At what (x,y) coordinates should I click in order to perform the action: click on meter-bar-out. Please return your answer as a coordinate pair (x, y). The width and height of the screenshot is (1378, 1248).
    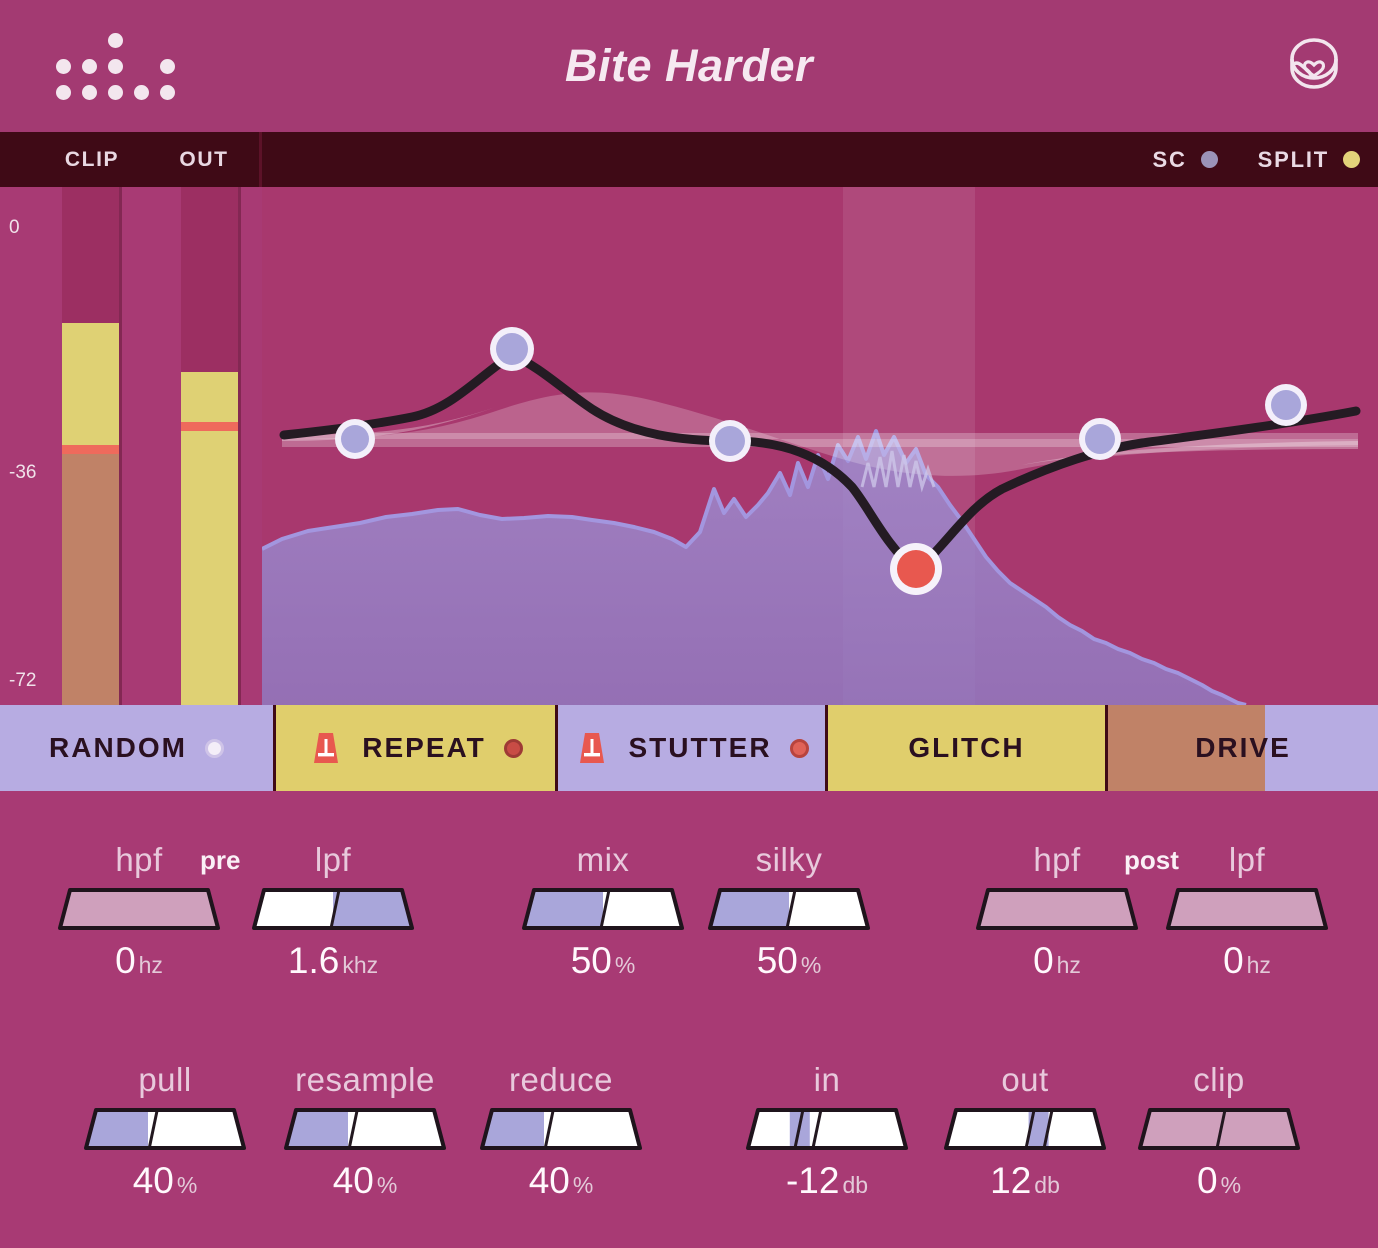
    Looking at the image, I should click on (209, 446).